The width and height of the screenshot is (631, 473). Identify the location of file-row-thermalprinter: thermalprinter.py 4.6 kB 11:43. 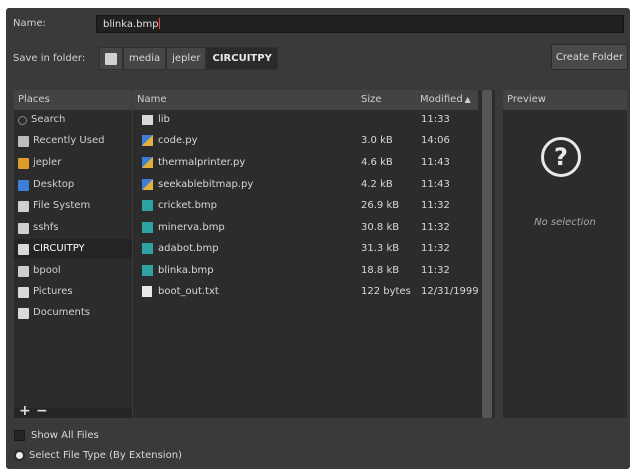
(306, 163).